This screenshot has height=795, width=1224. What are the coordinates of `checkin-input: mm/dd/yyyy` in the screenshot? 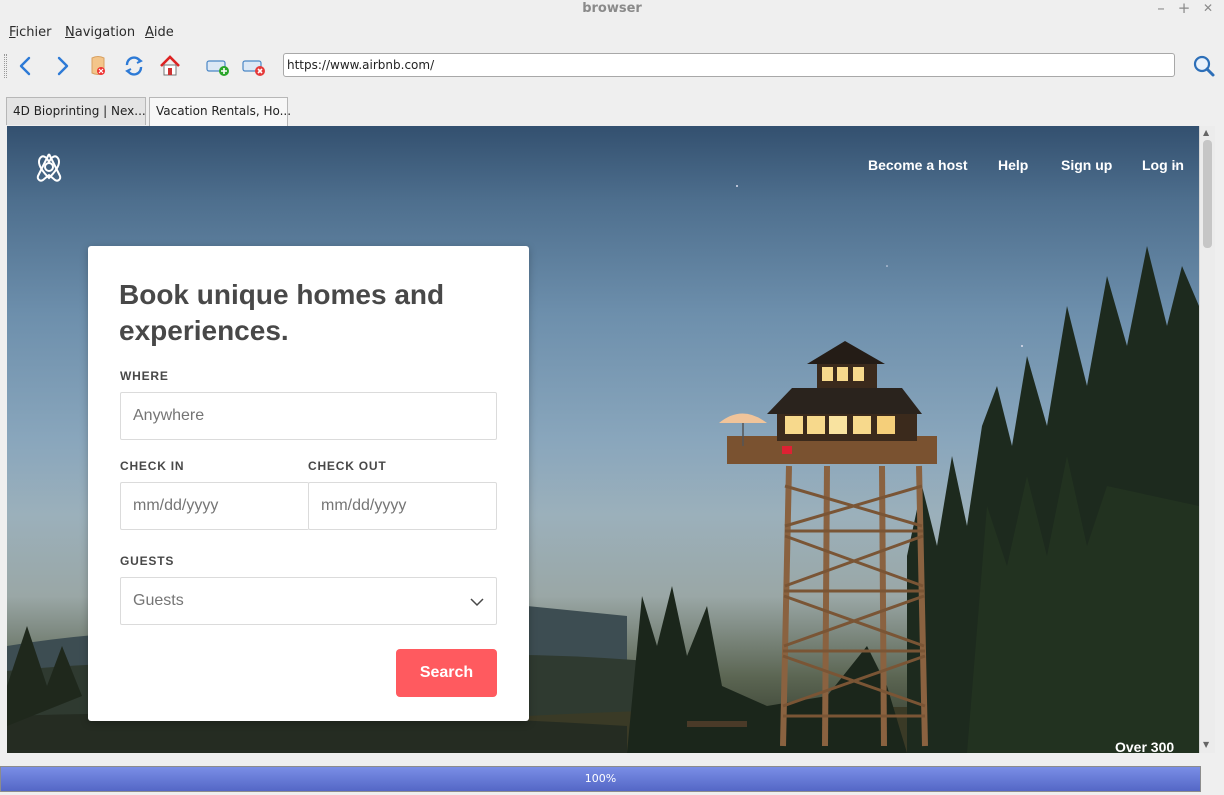 It's located at (214, 506).